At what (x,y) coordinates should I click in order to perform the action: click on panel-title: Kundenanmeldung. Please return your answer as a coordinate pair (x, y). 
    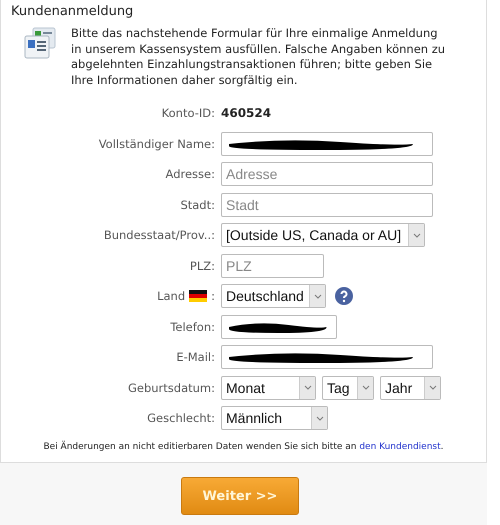
    Looking at the image, I should click on (72, 12).